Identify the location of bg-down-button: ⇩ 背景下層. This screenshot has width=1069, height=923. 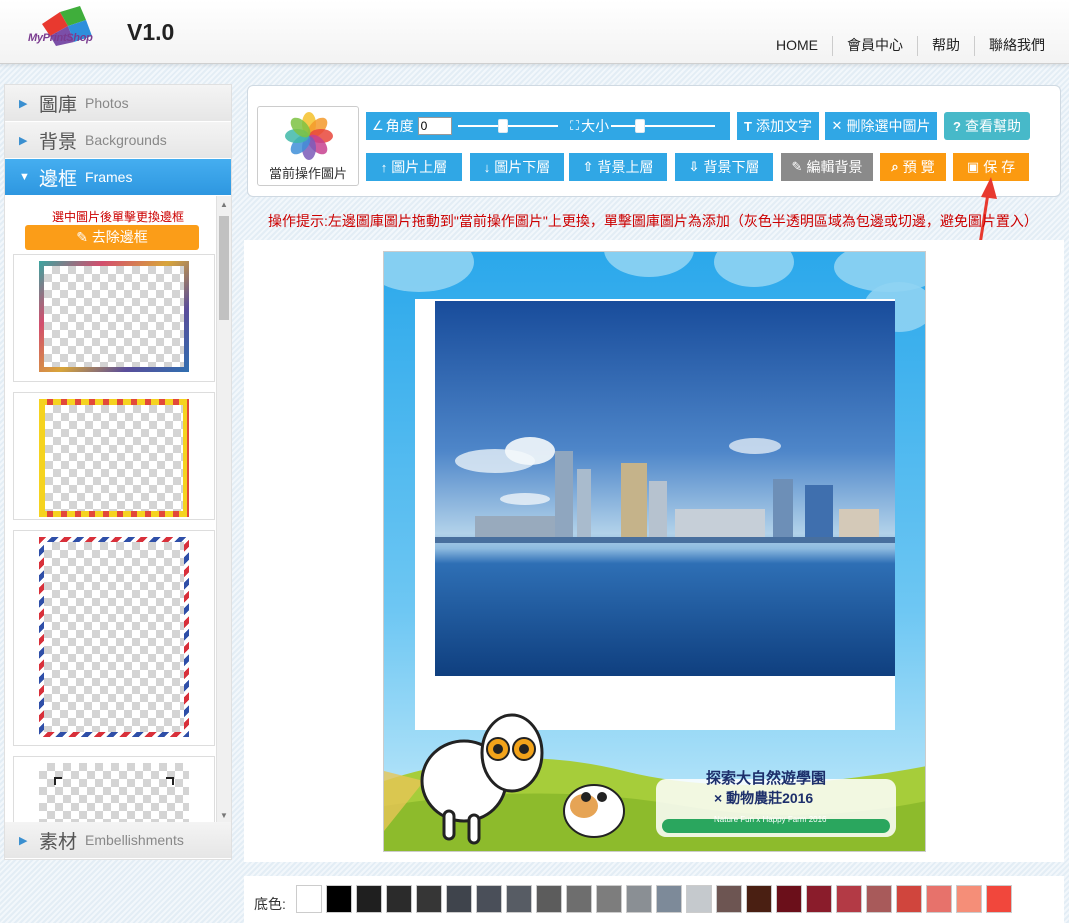
(724, 167).